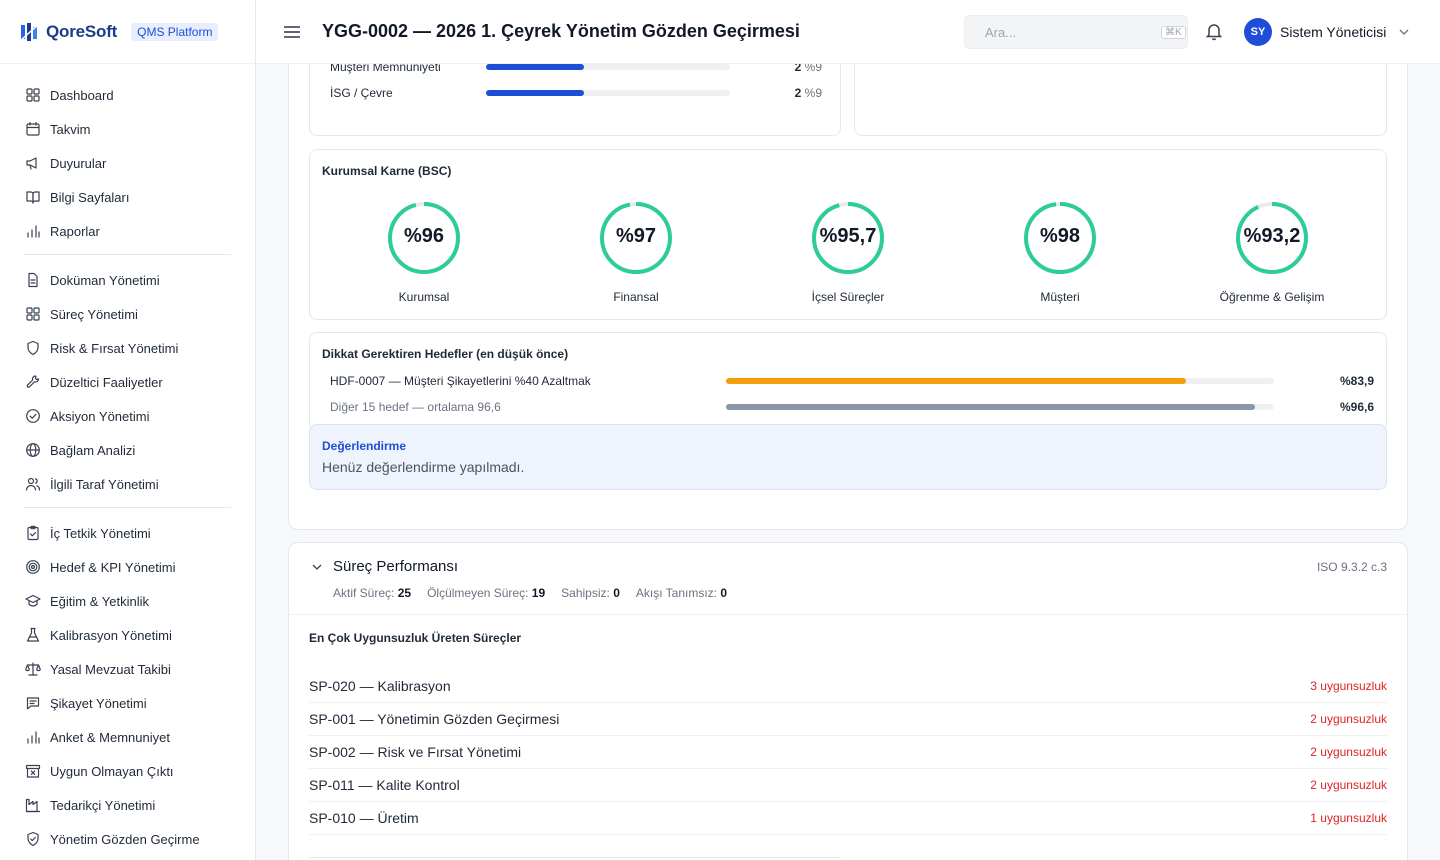 This screenshot has width=1440, height=860. I want to click on document-icon, so click(33, 280).